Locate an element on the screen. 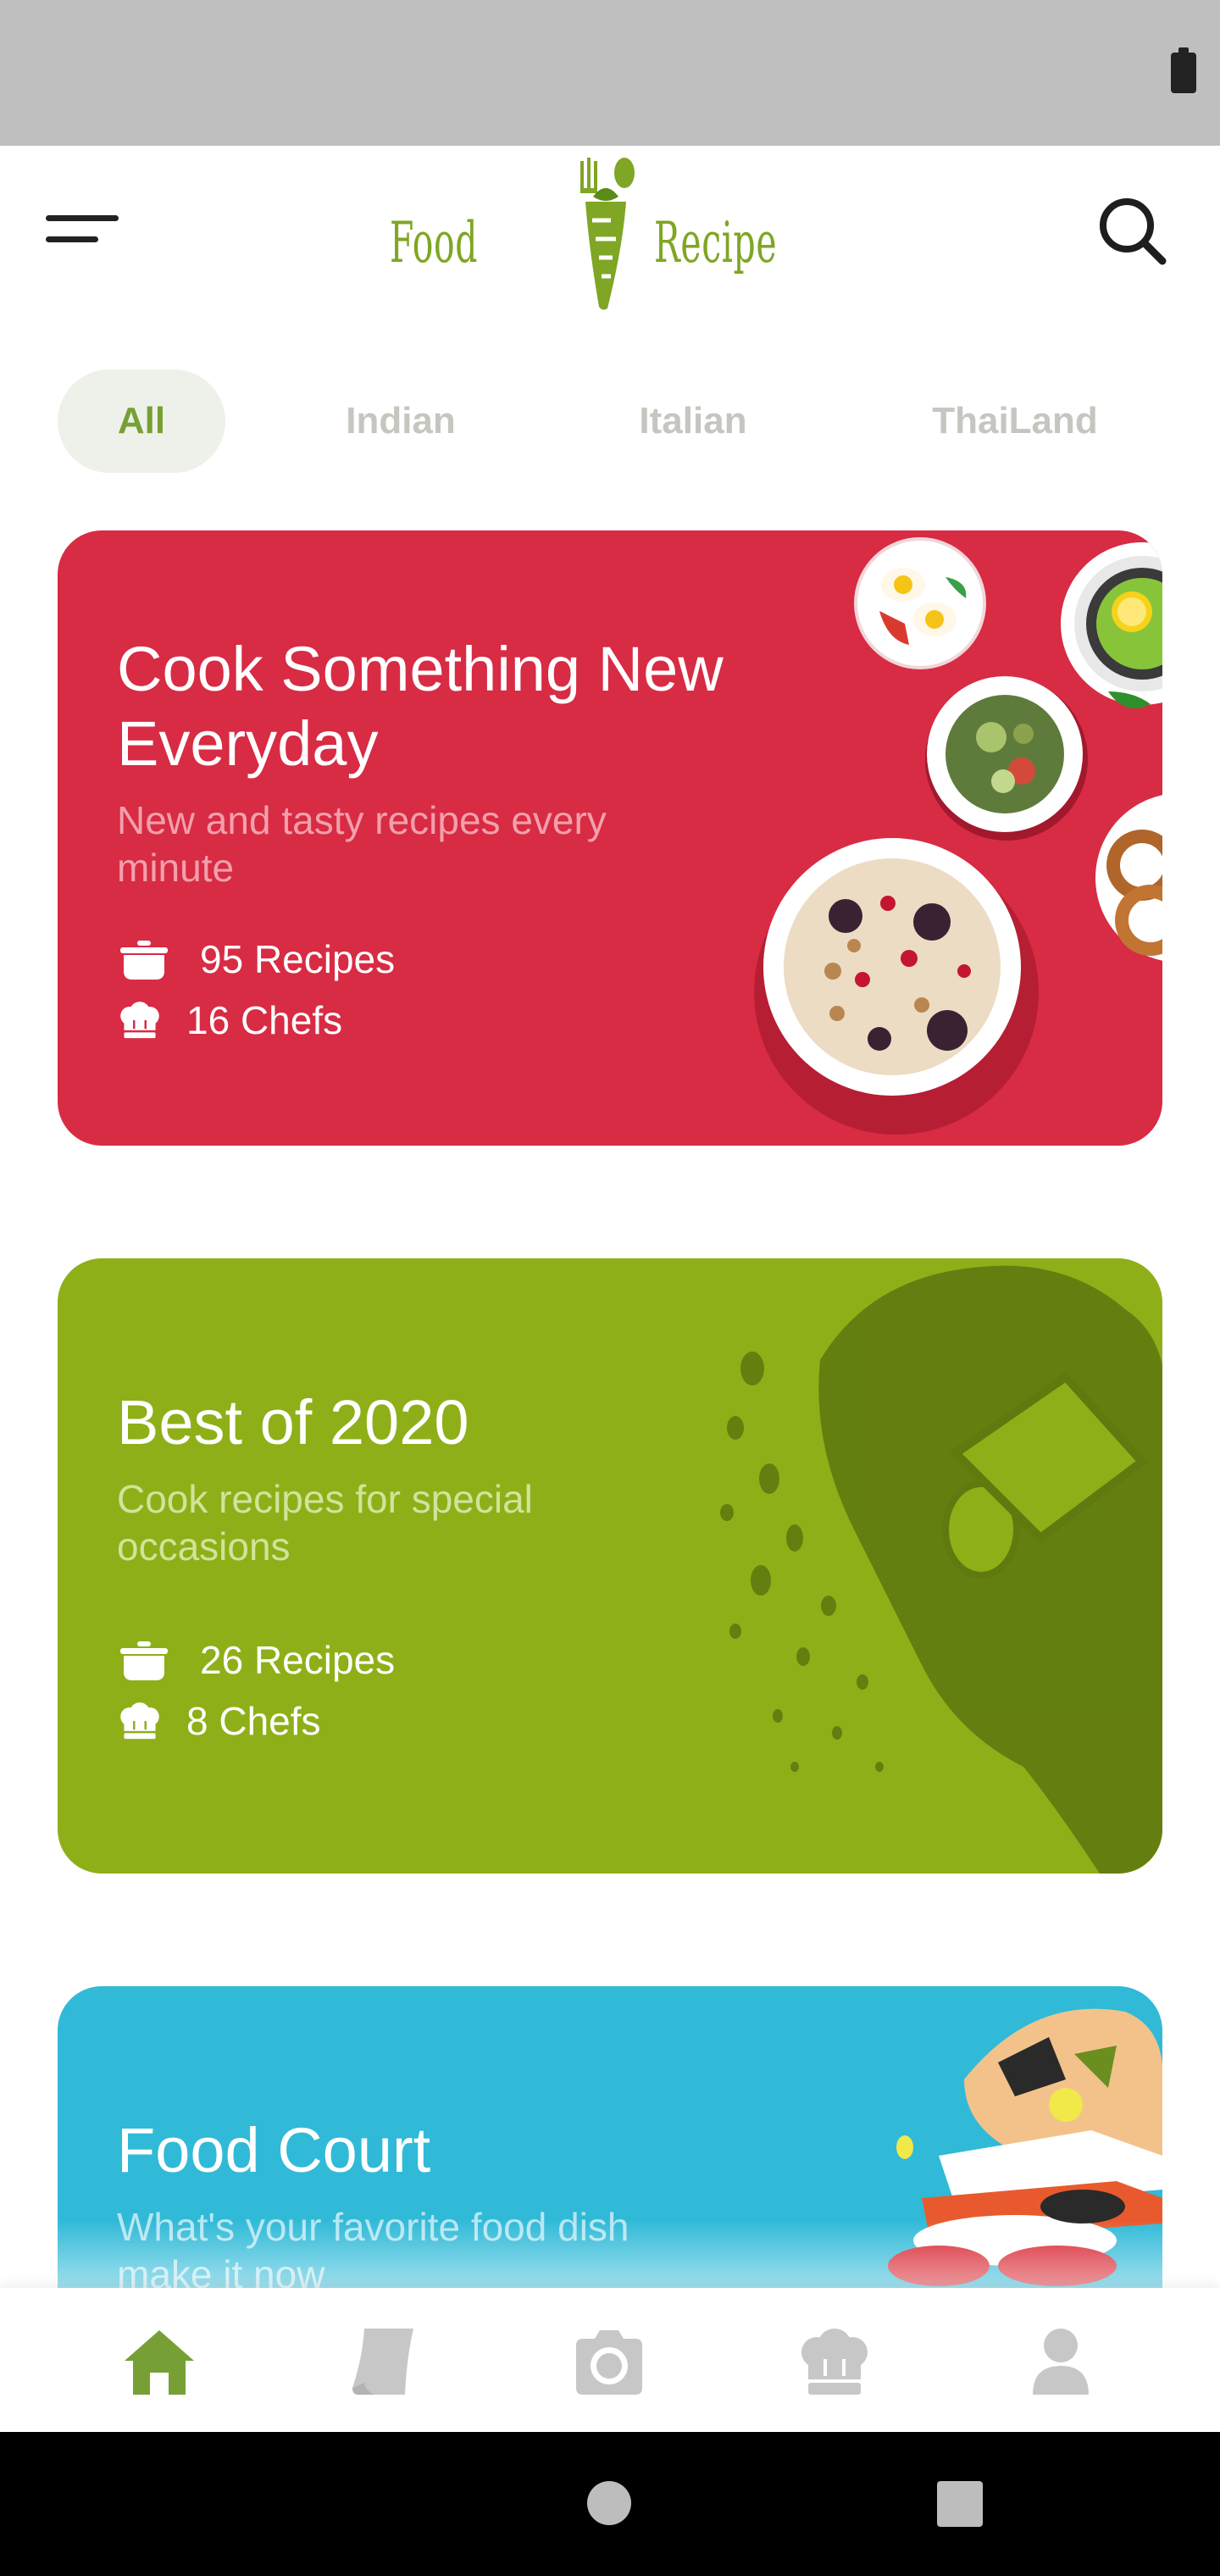 Image resolution: width=1220 pixels, height=2576 pixels. chefs-count-text: 8 Chefs is located at coordinates (253, 1721).